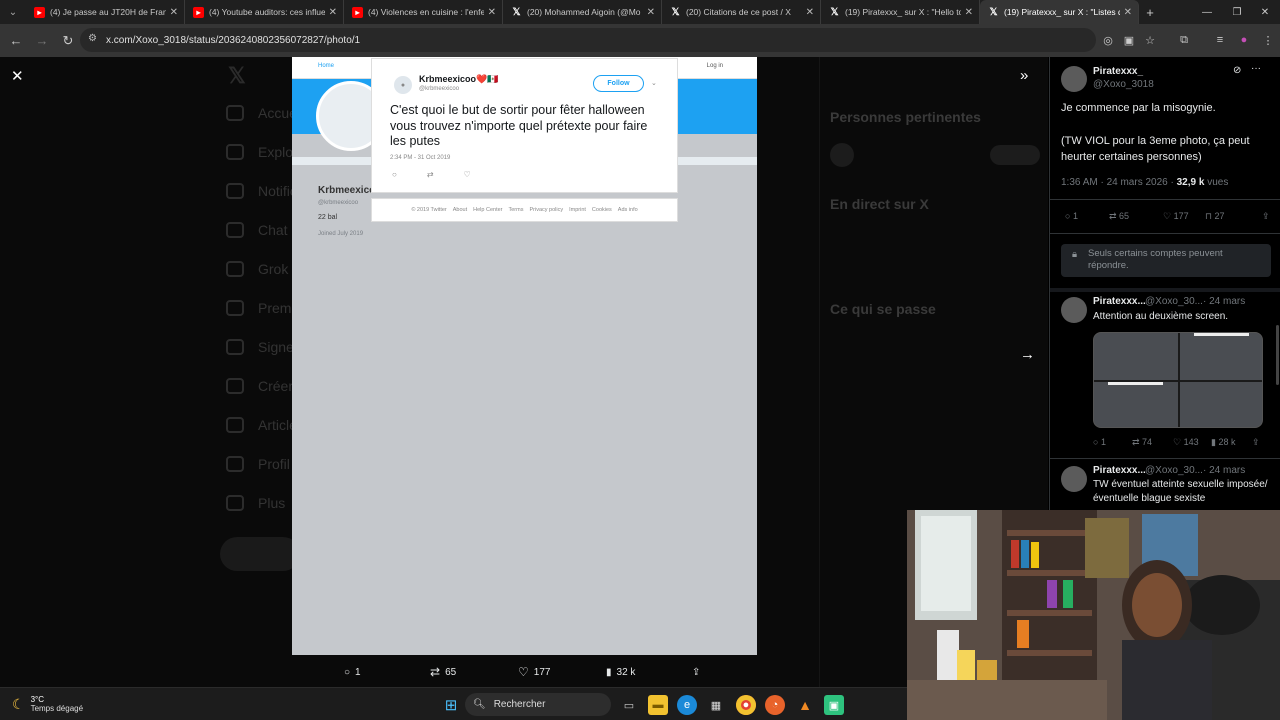 Image resolution: width=1280 pixels, height=720 pixels. I want to click on browser-tab-6: 𝕏 (19) Piratexxx_ sur X : "Hello to ✕, so click(900, 12).